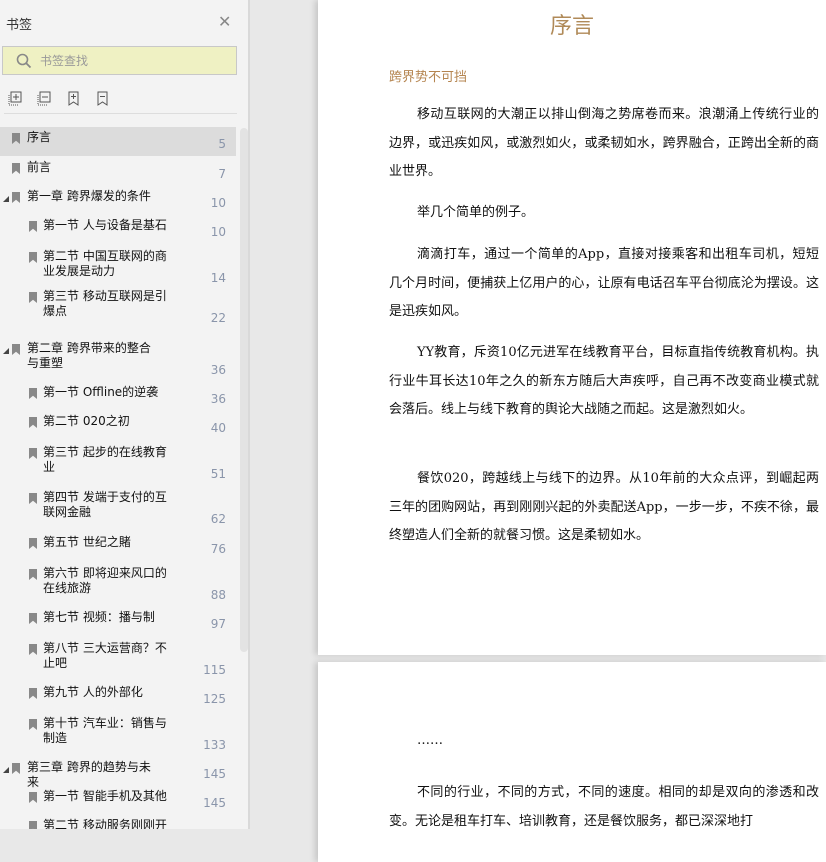 This screenshot has width=826, height=862. I want to click on bookmark-item: 第十节 汽车业：销售与制造 133, so click(118, 735).